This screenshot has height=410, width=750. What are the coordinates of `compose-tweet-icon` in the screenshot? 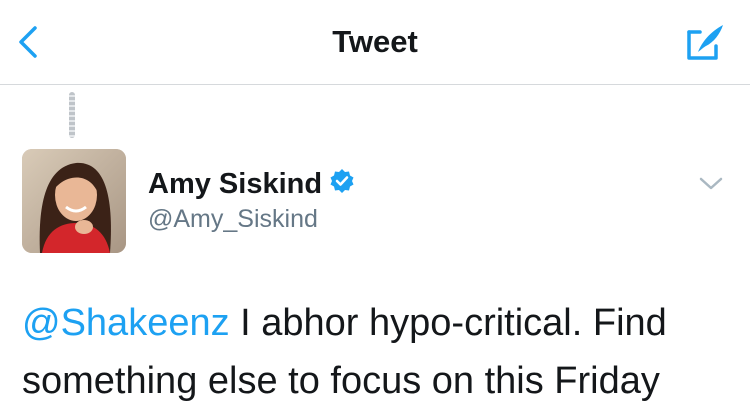 It's located at (705, 42).